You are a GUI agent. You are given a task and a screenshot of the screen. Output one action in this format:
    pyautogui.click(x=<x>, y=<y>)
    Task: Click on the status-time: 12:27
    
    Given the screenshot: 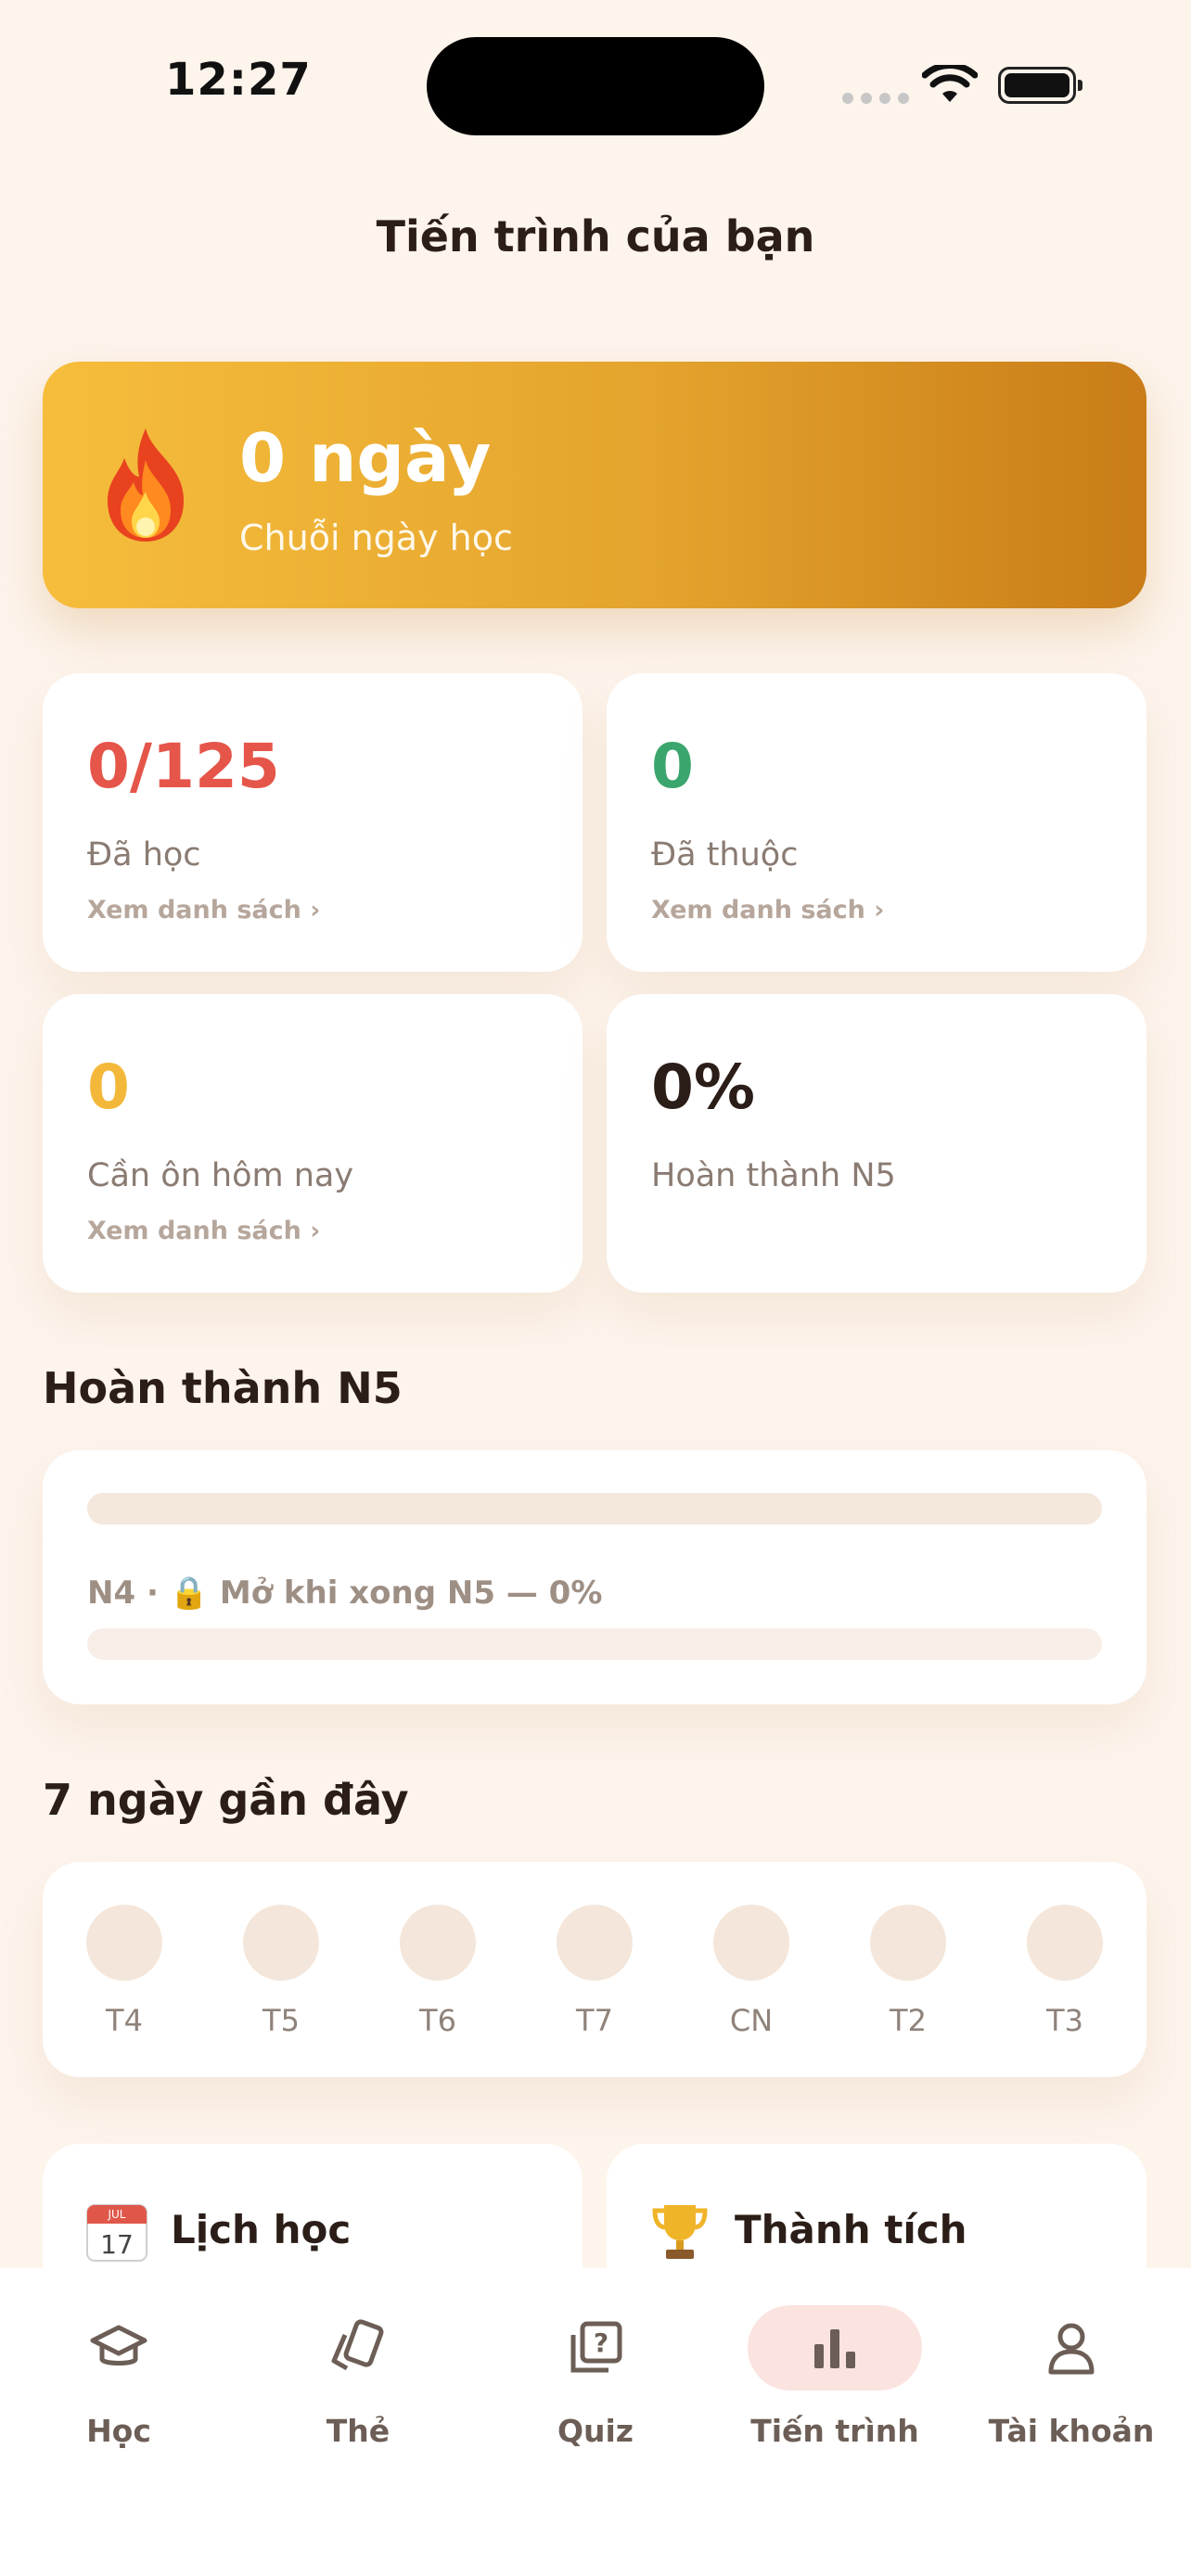 What is the action you would take?
    pyautogui.click(x=238, y=80)
    